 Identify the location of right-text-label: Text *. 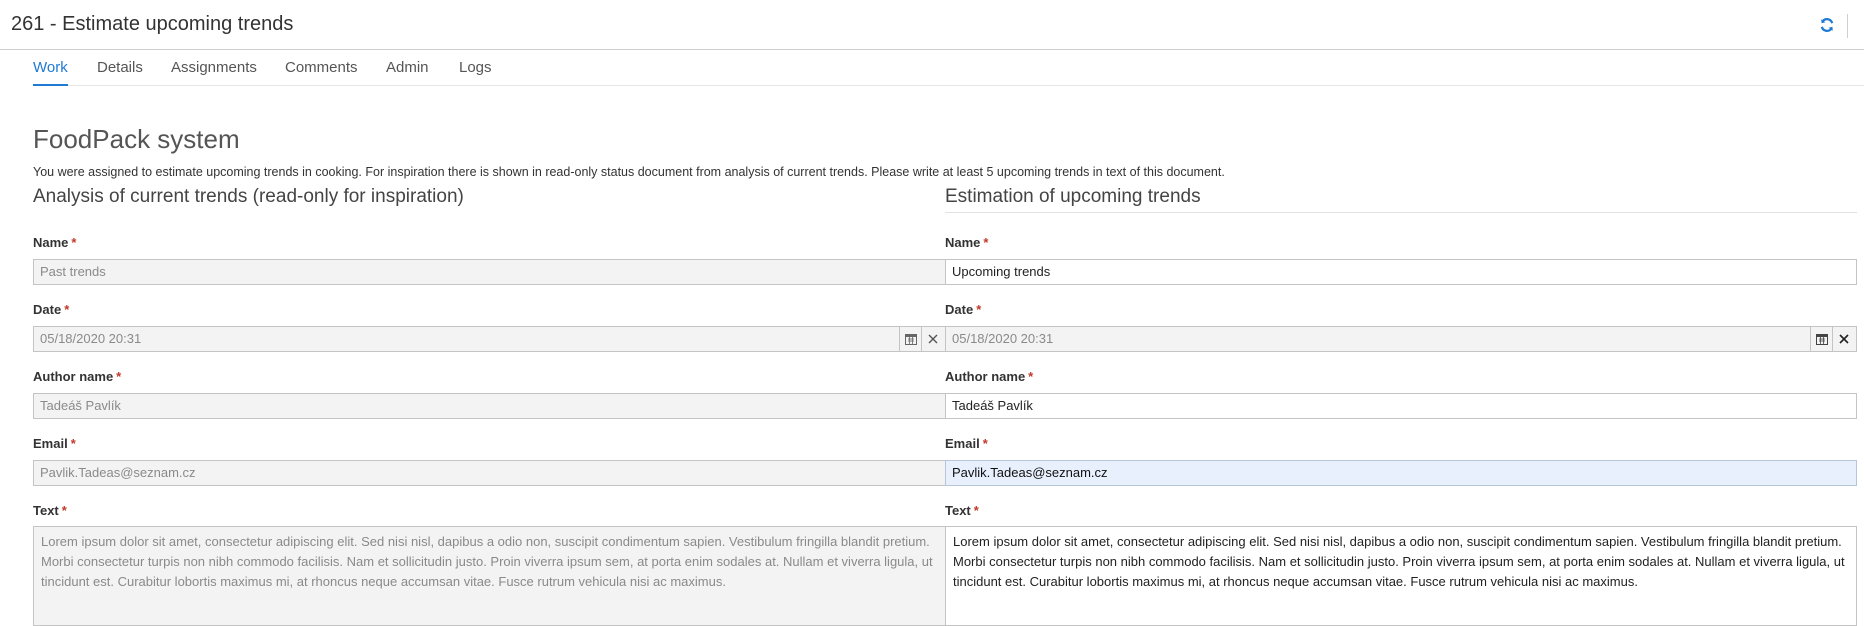
(962, 510).